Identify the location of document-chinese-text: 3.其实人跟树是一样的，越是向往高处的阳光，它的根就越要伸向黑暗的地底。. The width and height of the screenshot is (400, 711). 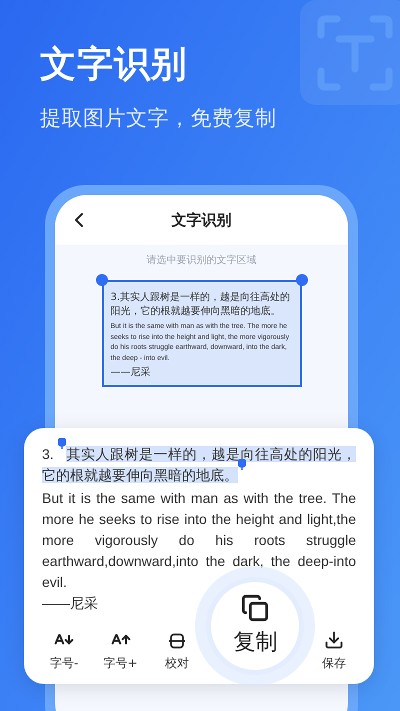
(201, 305).